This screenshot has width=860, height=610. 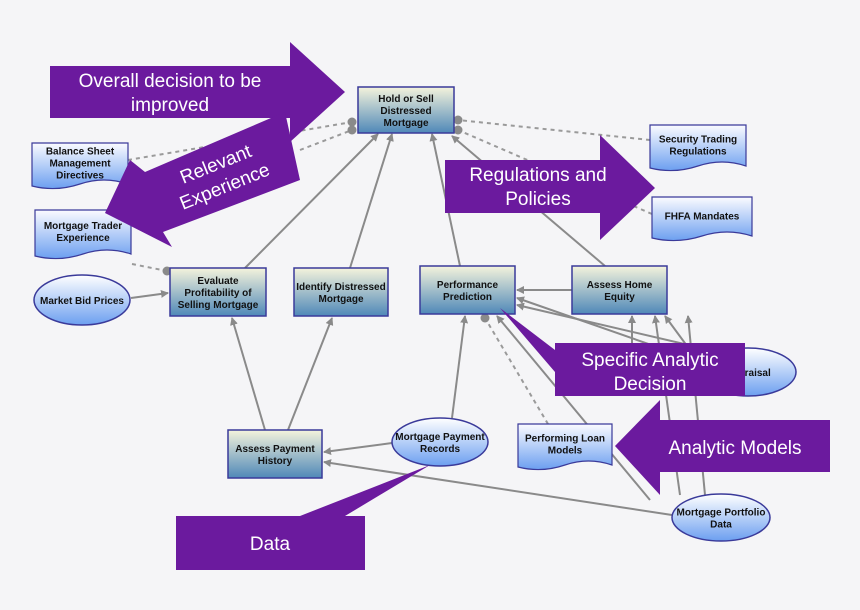 What do you see at coordinates (537, 175) in the screenshot?
I see `callout-regulations-text-line: Regulations and` at bounding box center [537, 175].